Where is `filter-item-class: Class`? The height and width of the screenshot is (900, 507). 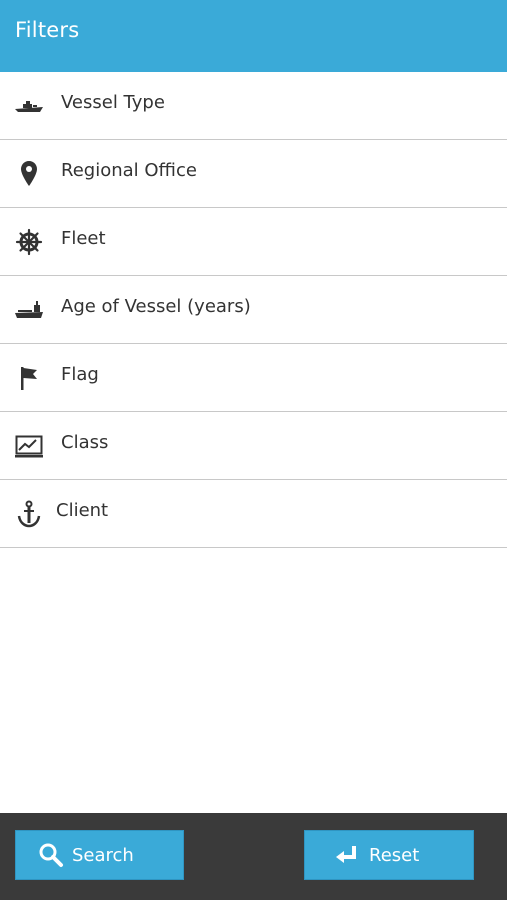 filter-item-class: Class is located at coordinates (253, 446).